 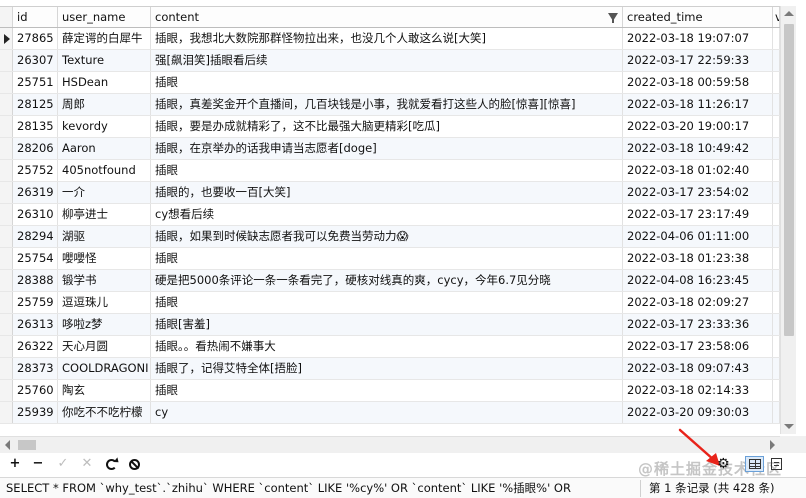 I want to click on cell-content: 插眼的，也要收一百[大笑], so click(x=387, y=192).